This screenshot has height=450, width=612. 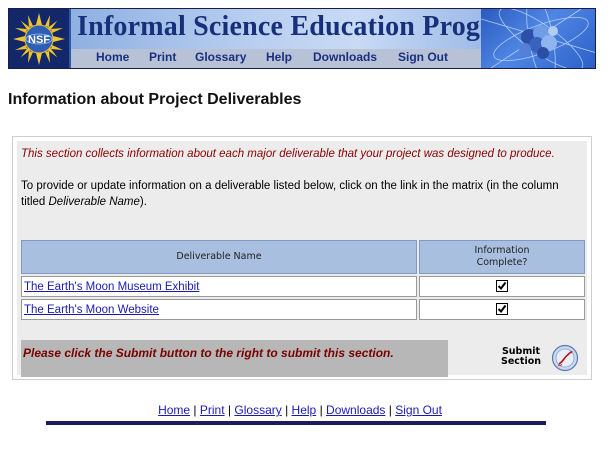 I want to click on nav-print: Print, so click(x=162, y=57).